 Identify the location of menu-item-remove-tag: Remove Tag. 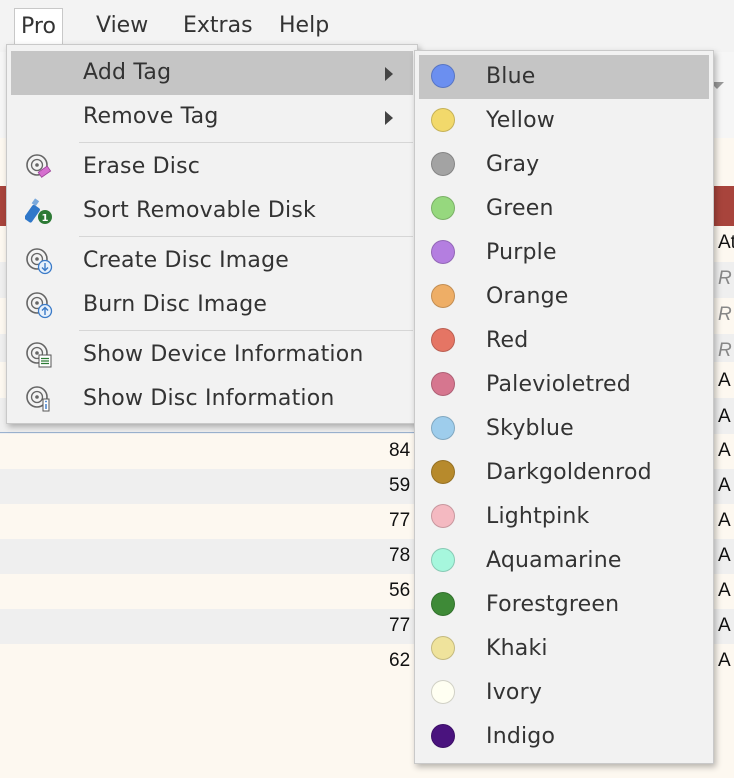
(212, 117).